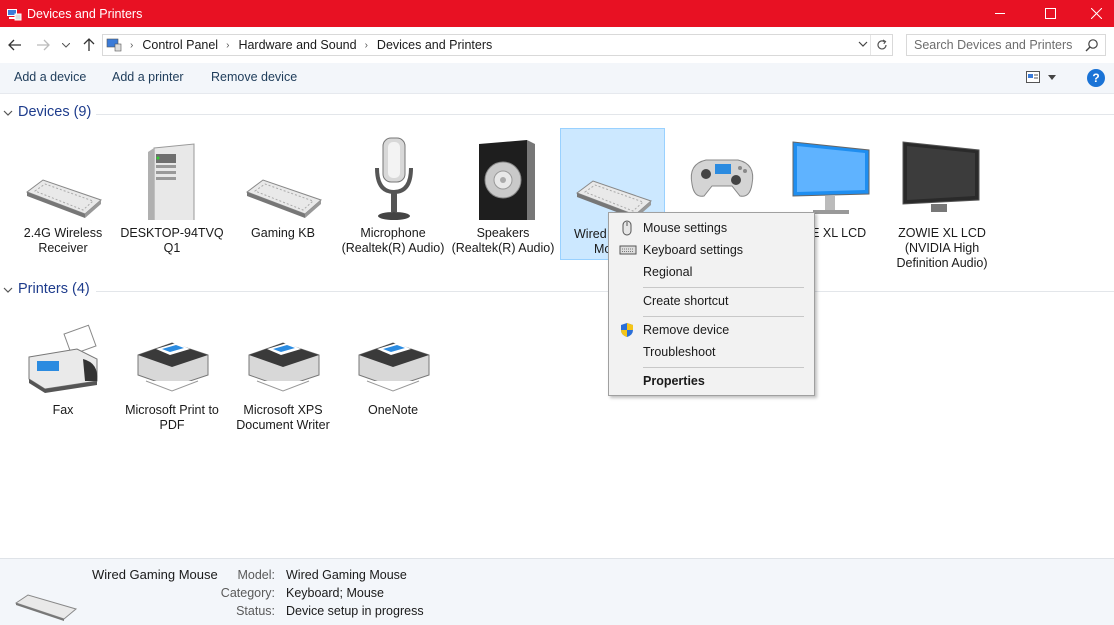 The width and height of the screenshot is (1114, 625). Describe the element at coordinates (1000, 13) in the screenshot. I see `minimize-button` at that location.